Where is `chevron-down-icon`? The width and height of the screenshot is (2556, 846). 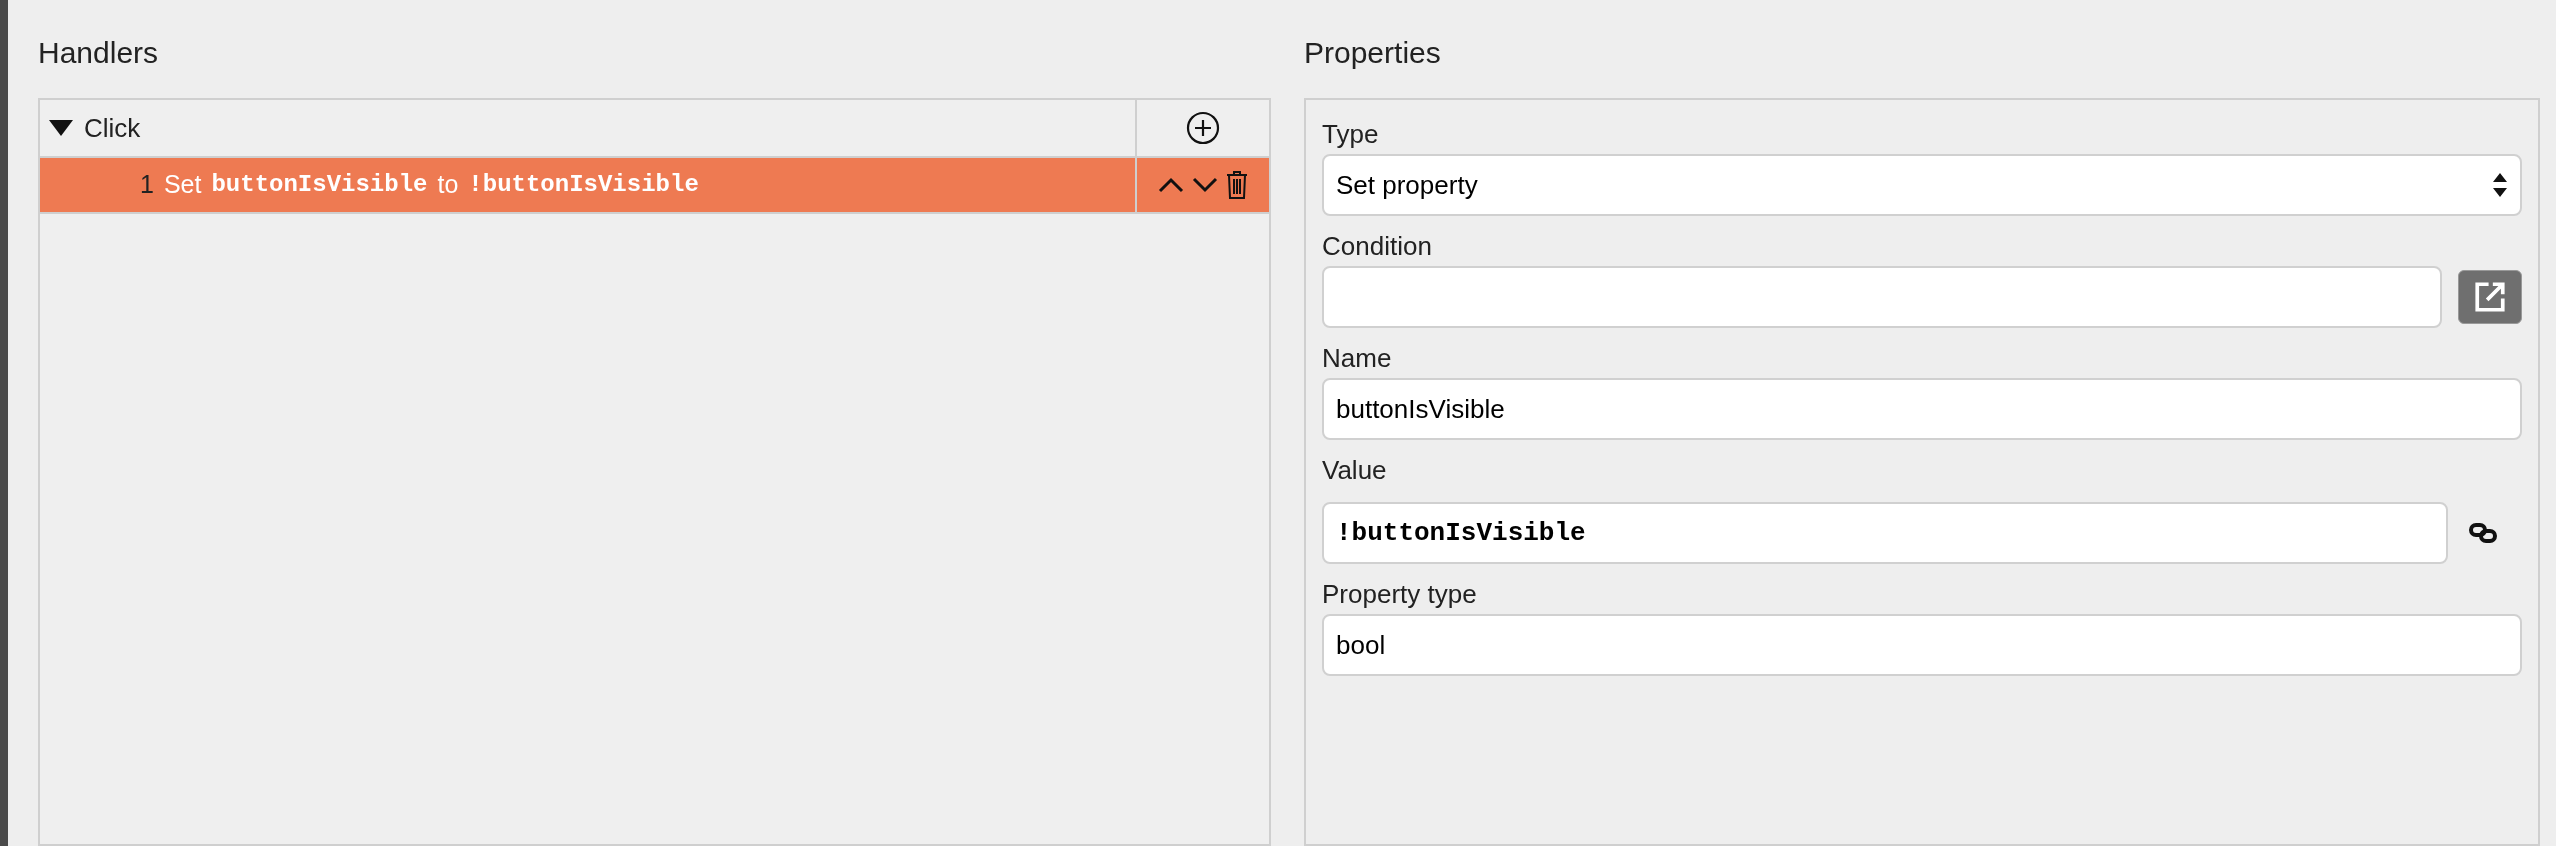 chevron-down-icon is located at coordinates (1205, 185).